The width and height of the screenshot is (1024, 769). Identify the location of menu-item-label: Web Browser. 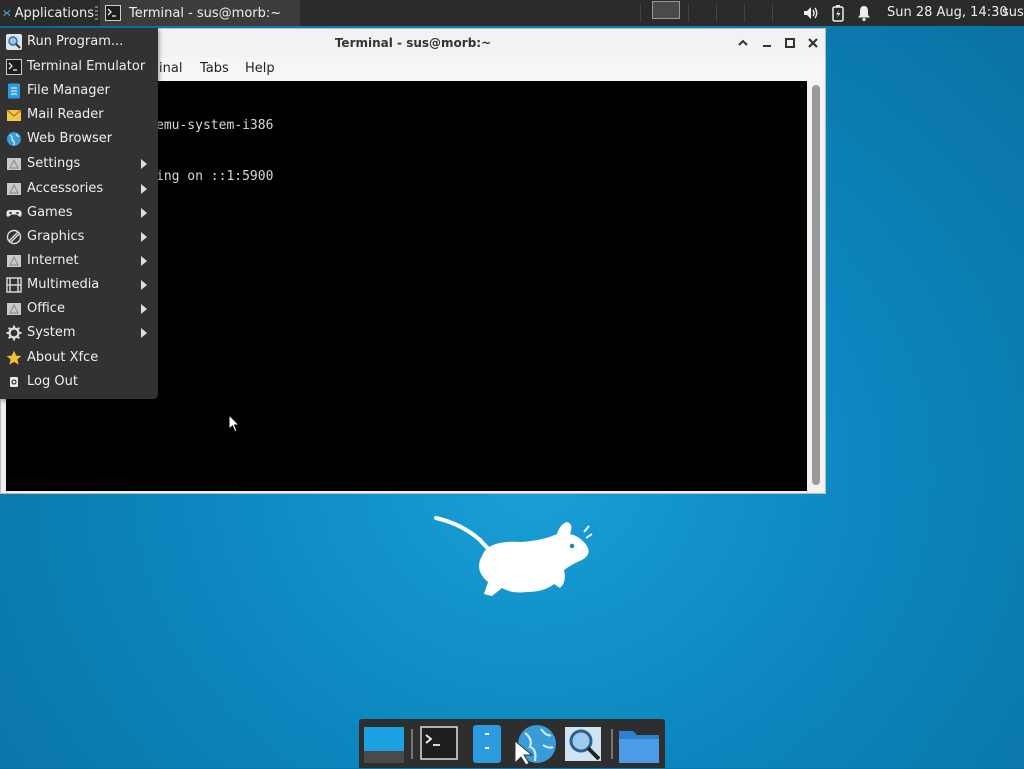
(70, 138).